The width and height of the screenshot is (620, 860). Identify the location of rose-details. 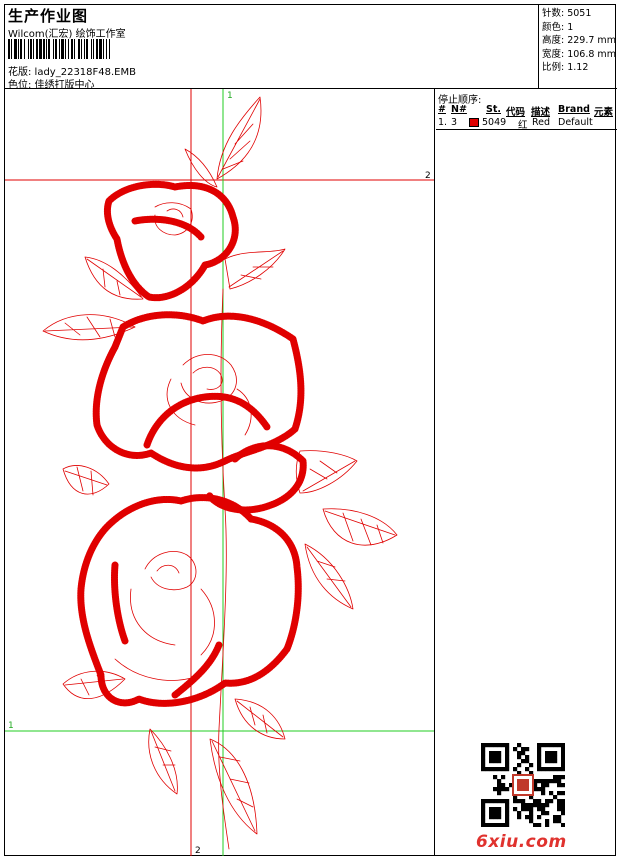
(183, 441).